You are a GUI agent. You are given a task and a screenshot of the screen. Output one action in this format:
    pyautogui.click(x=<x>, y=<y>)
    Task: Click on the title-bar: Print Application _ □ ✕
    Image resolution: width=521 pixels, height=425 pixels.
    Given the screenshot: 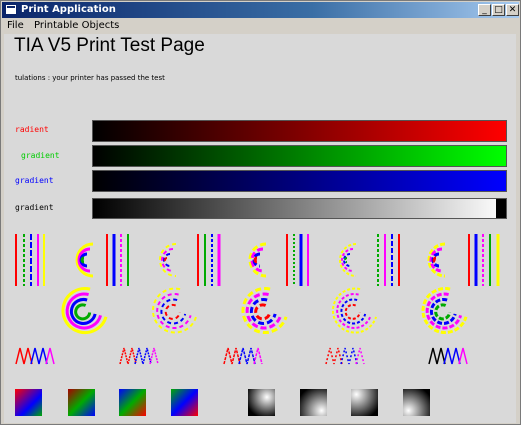 What is the action you would take?
    pyautogui.click(x=260, y=10)
    